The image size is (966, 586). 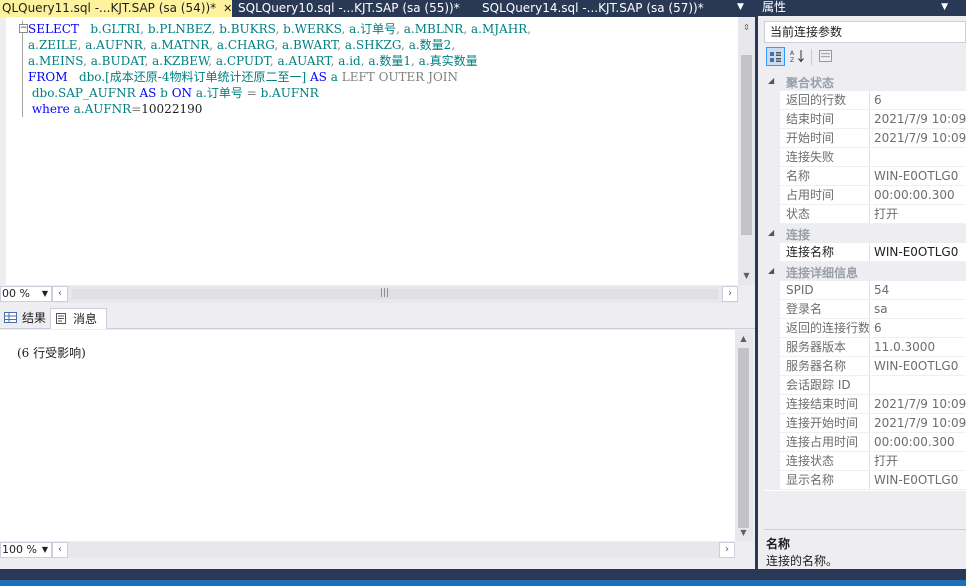 What do you see at coordinates (865, 138) in the screenshot?
I see `property-row: 开始时间 2021/7/9 10:09` at bounding box center [865, 138].